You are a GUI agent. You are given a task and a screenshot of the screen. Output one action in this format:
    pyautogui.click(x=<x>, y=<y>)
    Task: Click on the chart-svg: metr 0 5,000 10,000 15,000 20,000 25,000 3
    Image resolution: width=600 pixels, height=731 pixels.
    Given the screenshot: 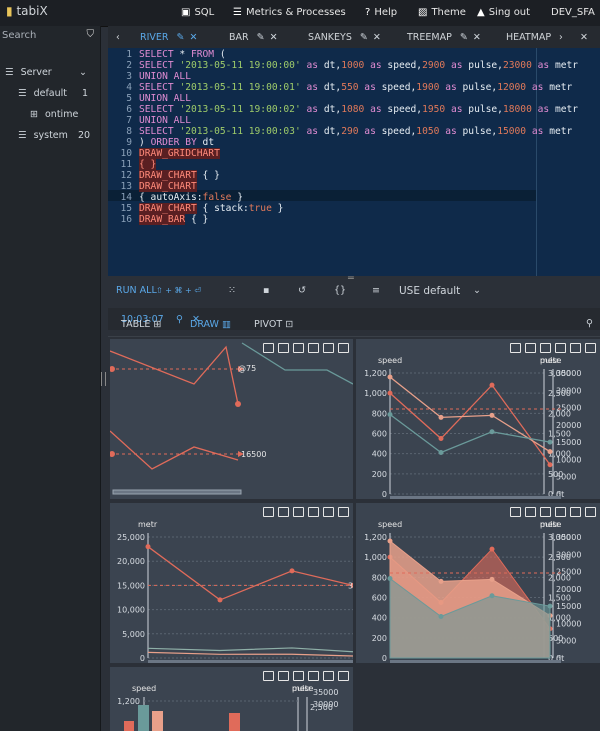 What is the action you would take?
    pyautogui.click(x=235, y=591)
    